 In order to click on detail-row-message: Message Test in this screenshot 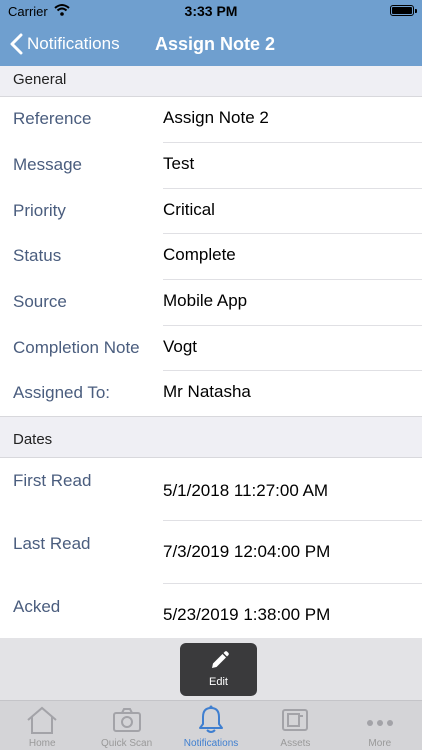, I will do `click(211, 166)`.